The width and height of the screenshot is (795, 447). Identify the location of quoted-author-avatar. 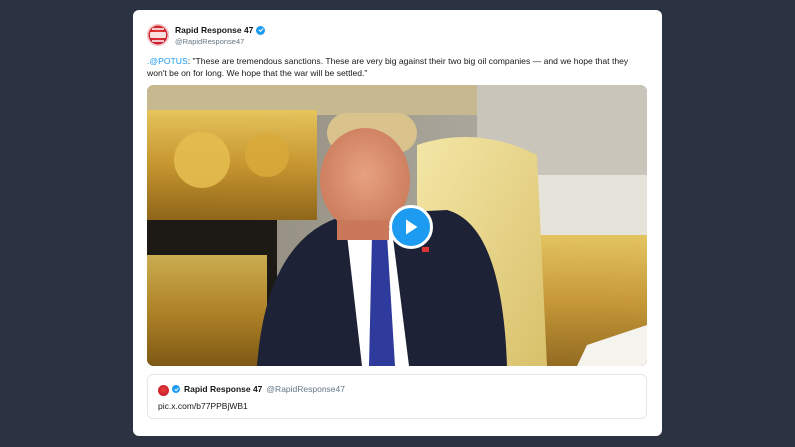
(163, 390).